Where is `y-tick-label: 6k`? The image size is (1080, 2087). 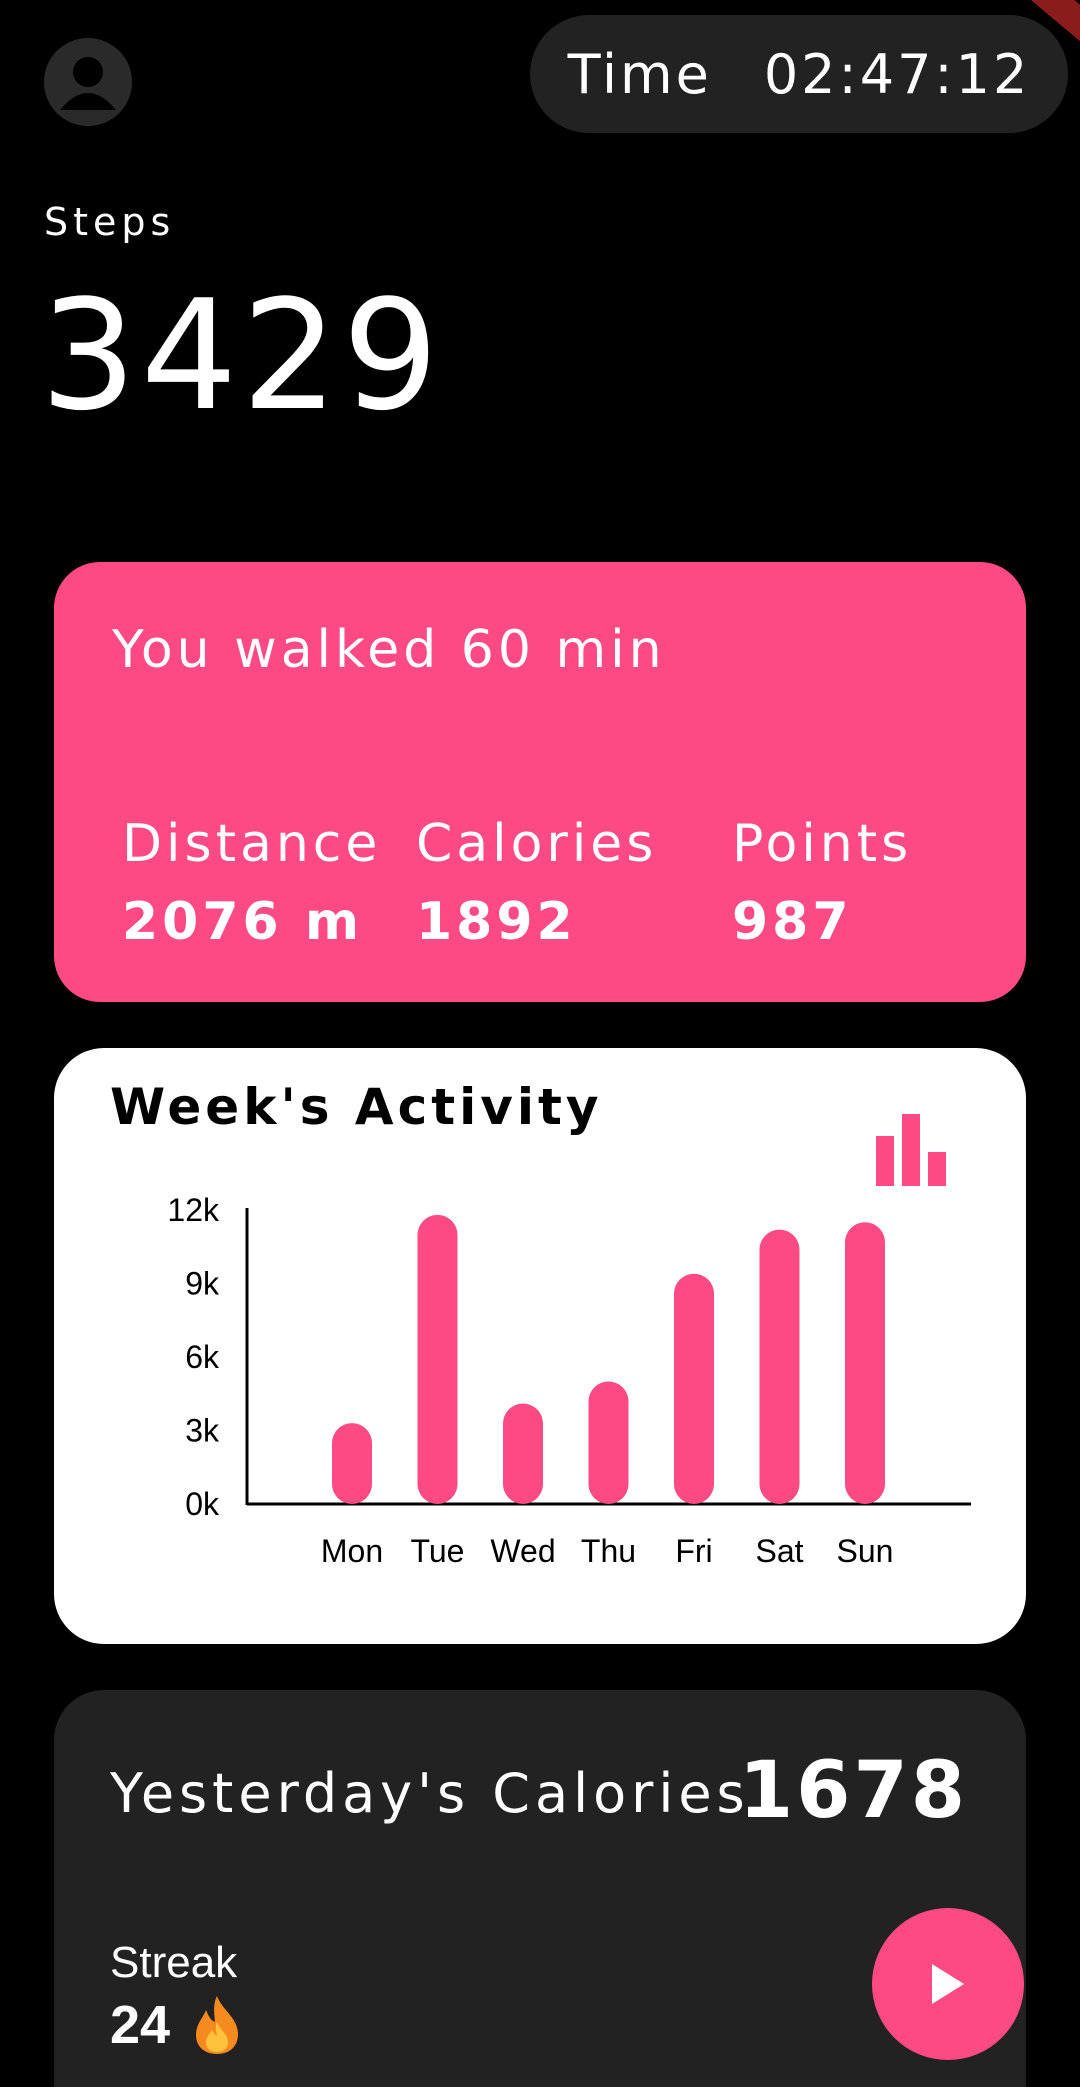
y-tick-label: 6k is located at coordinates (202, 1357).